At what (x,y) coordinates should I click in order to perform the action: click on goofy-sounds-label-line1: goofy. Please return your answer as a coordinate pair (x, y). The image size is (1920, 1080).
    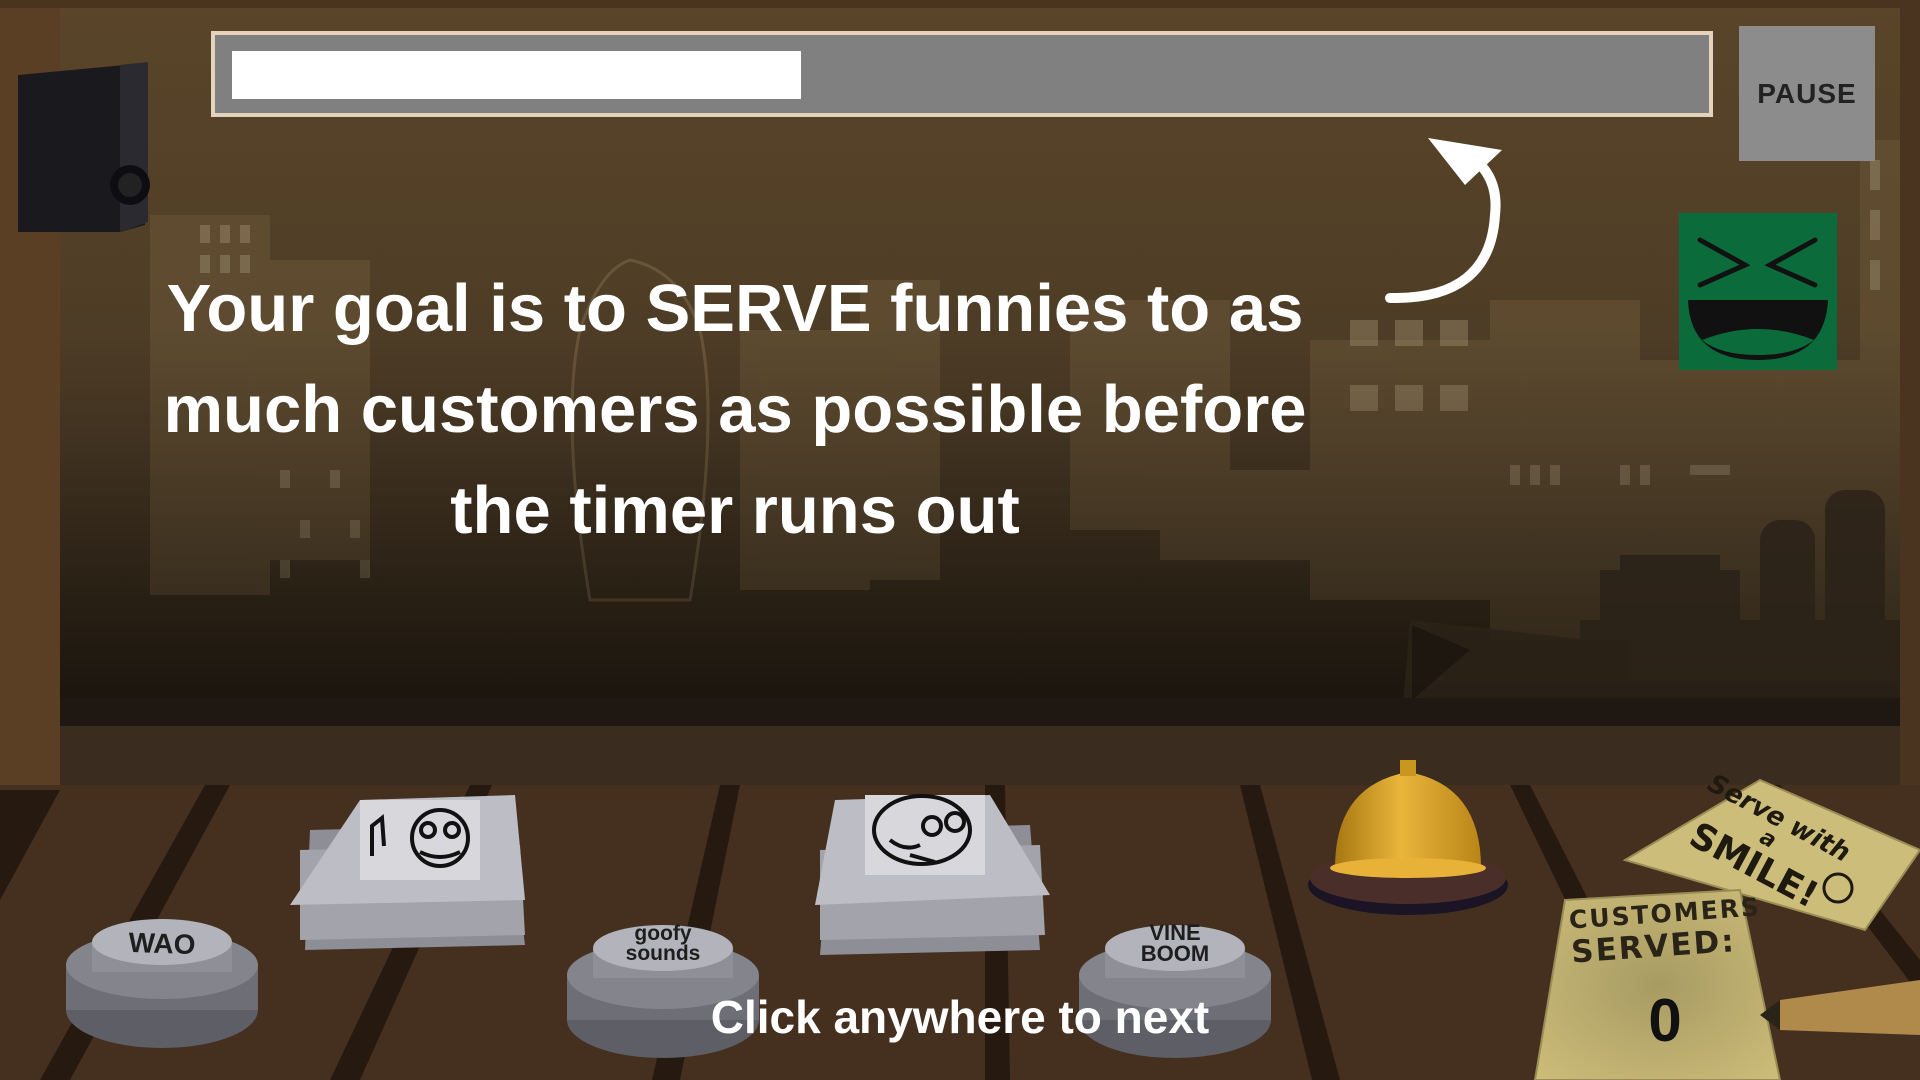
    Looking at the image, I should click on (663, 933).